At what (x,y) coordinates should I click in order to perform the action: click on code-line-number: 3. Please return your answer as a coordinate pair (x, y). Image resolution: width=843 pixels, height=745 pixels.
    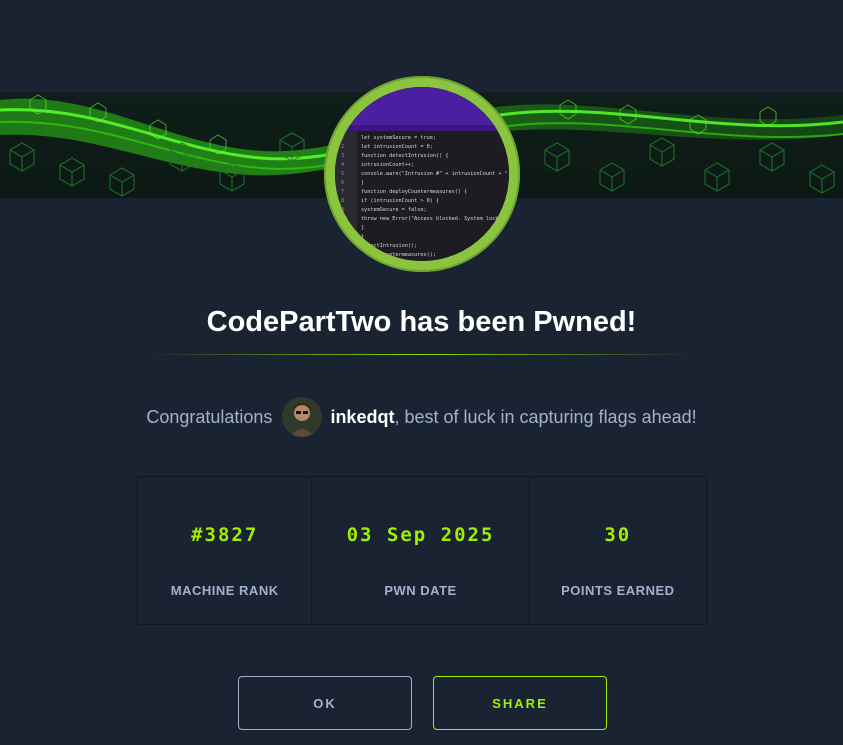
    Looking at the image, I should click on (342, 156).